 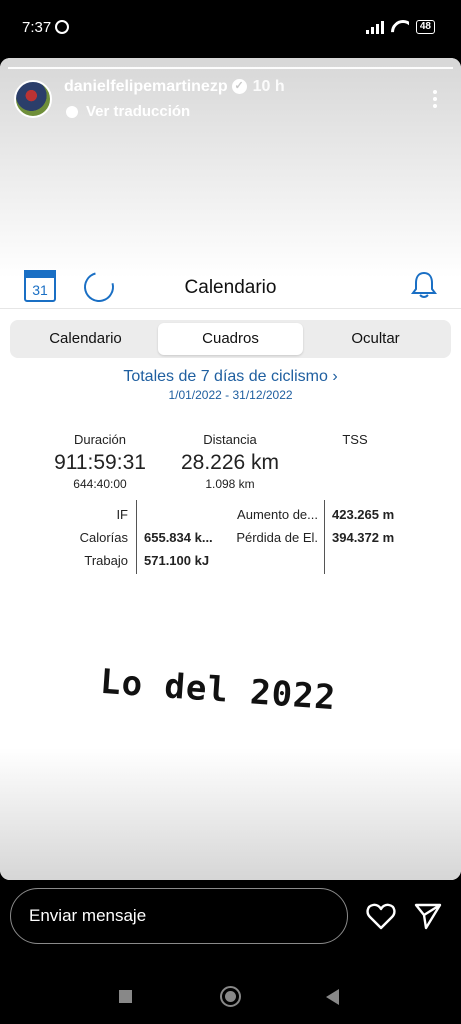 I want to click on bell-icon, so click(x=424, y=284).